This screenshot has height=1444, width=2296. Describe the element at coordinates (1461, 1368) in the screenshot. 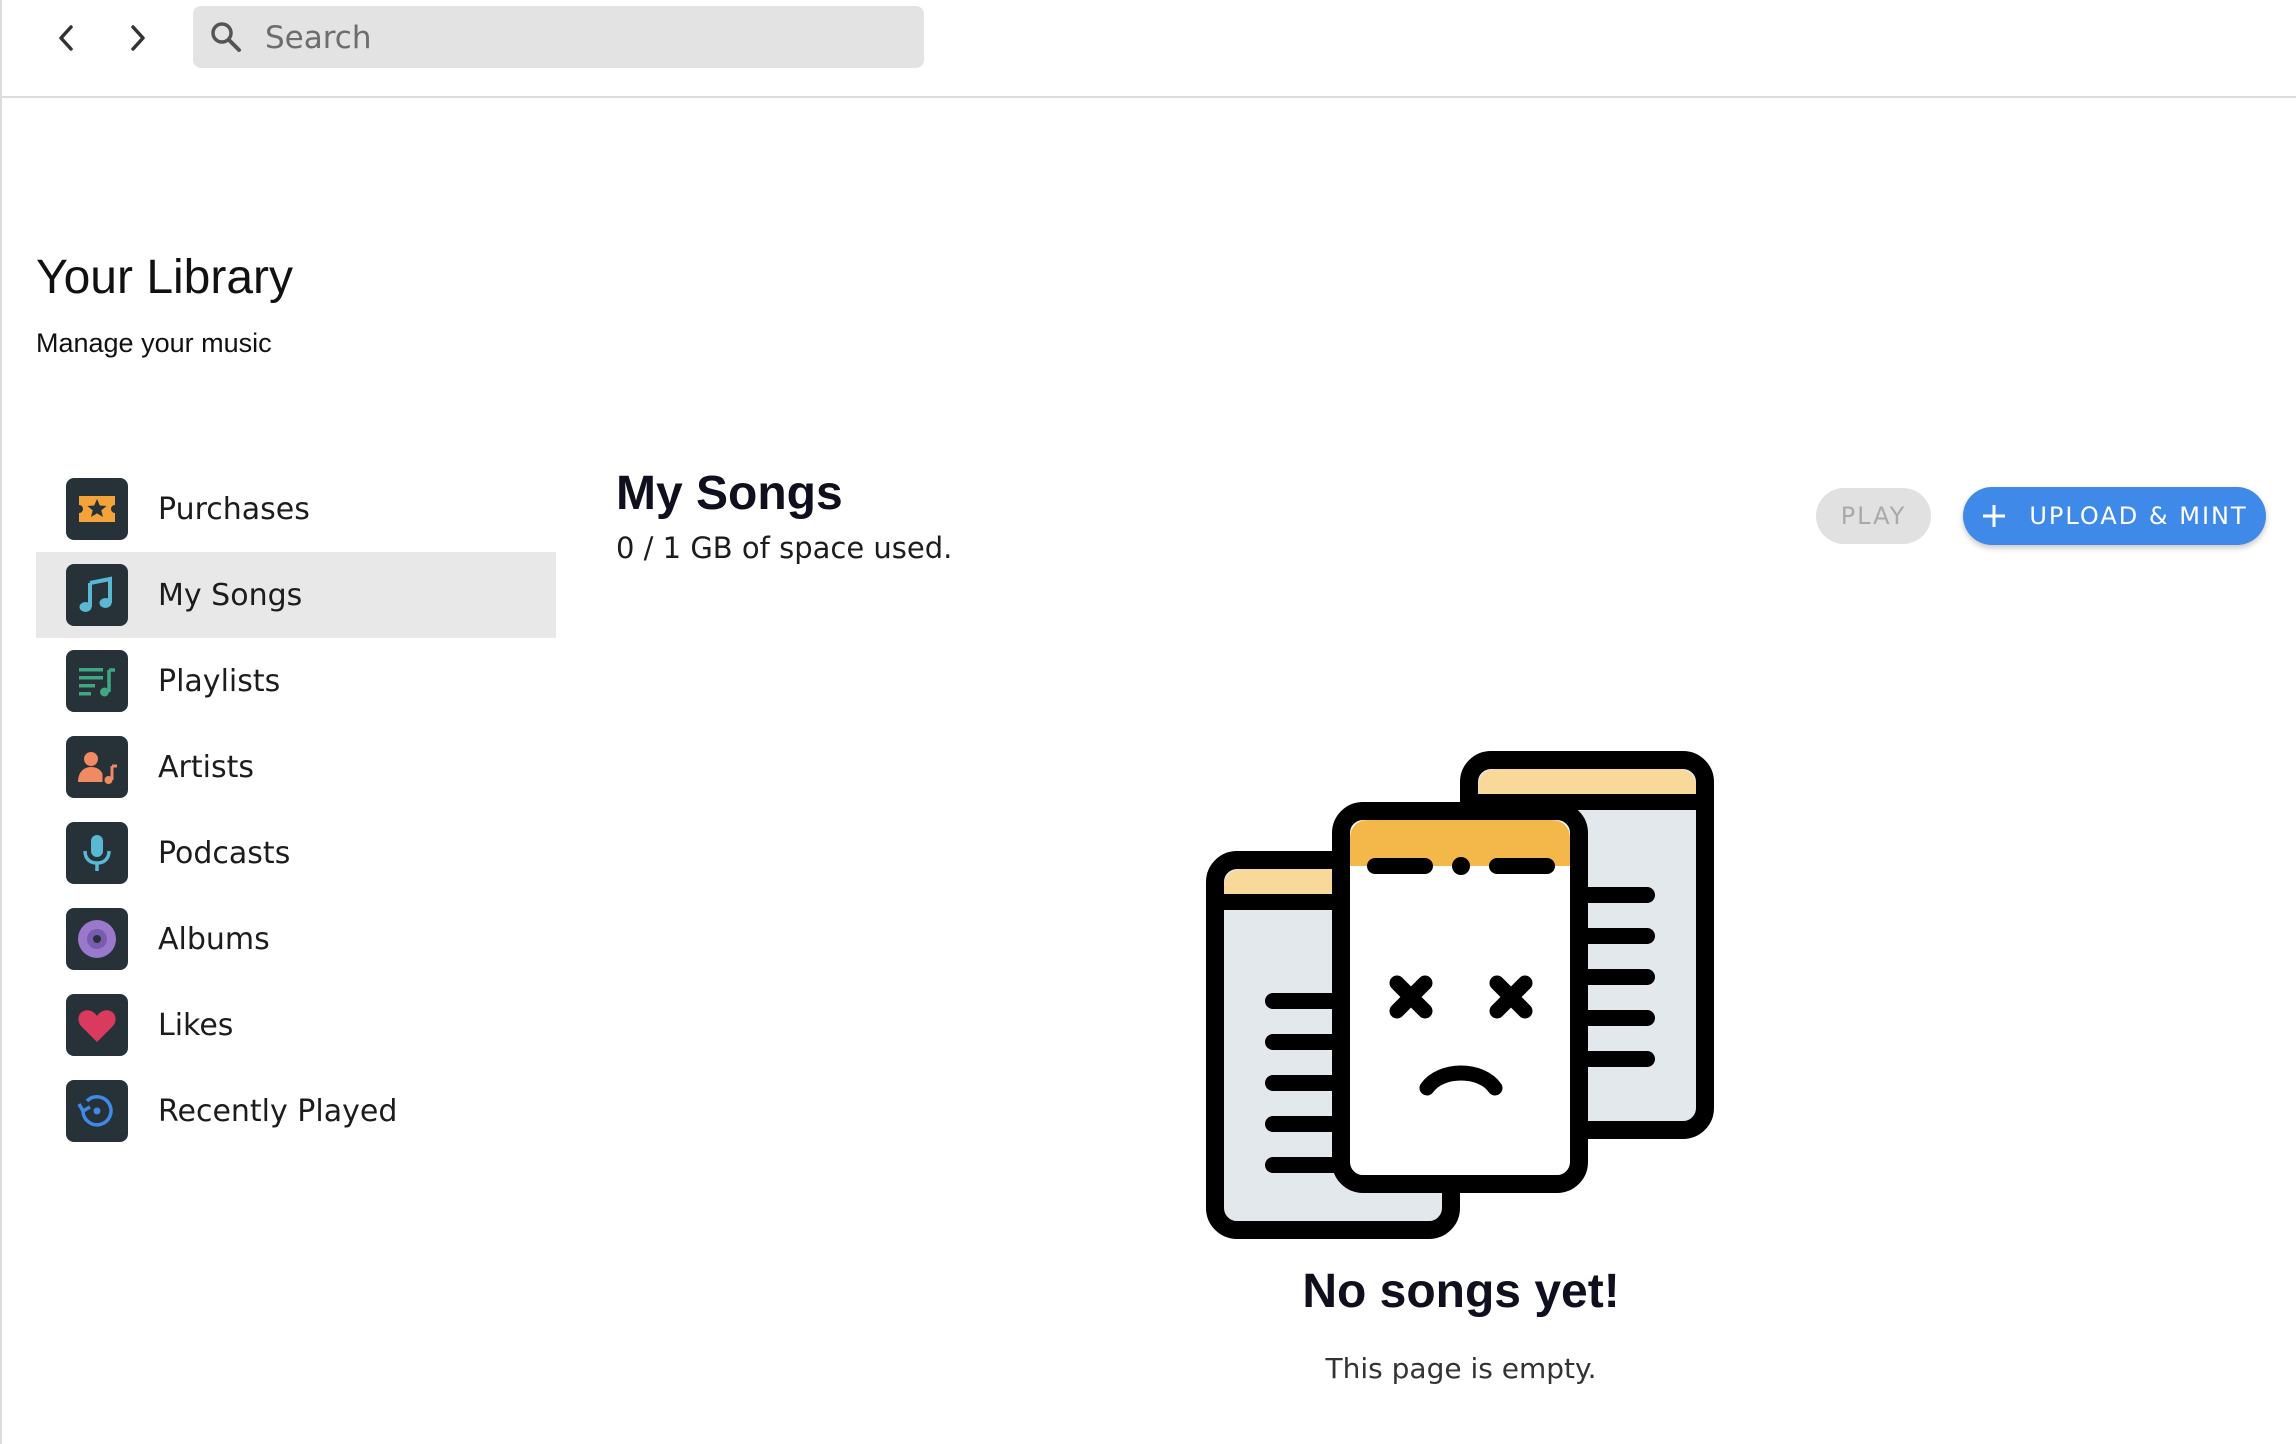

I see `empty-state-subtitle: This page is empty.` at that location.